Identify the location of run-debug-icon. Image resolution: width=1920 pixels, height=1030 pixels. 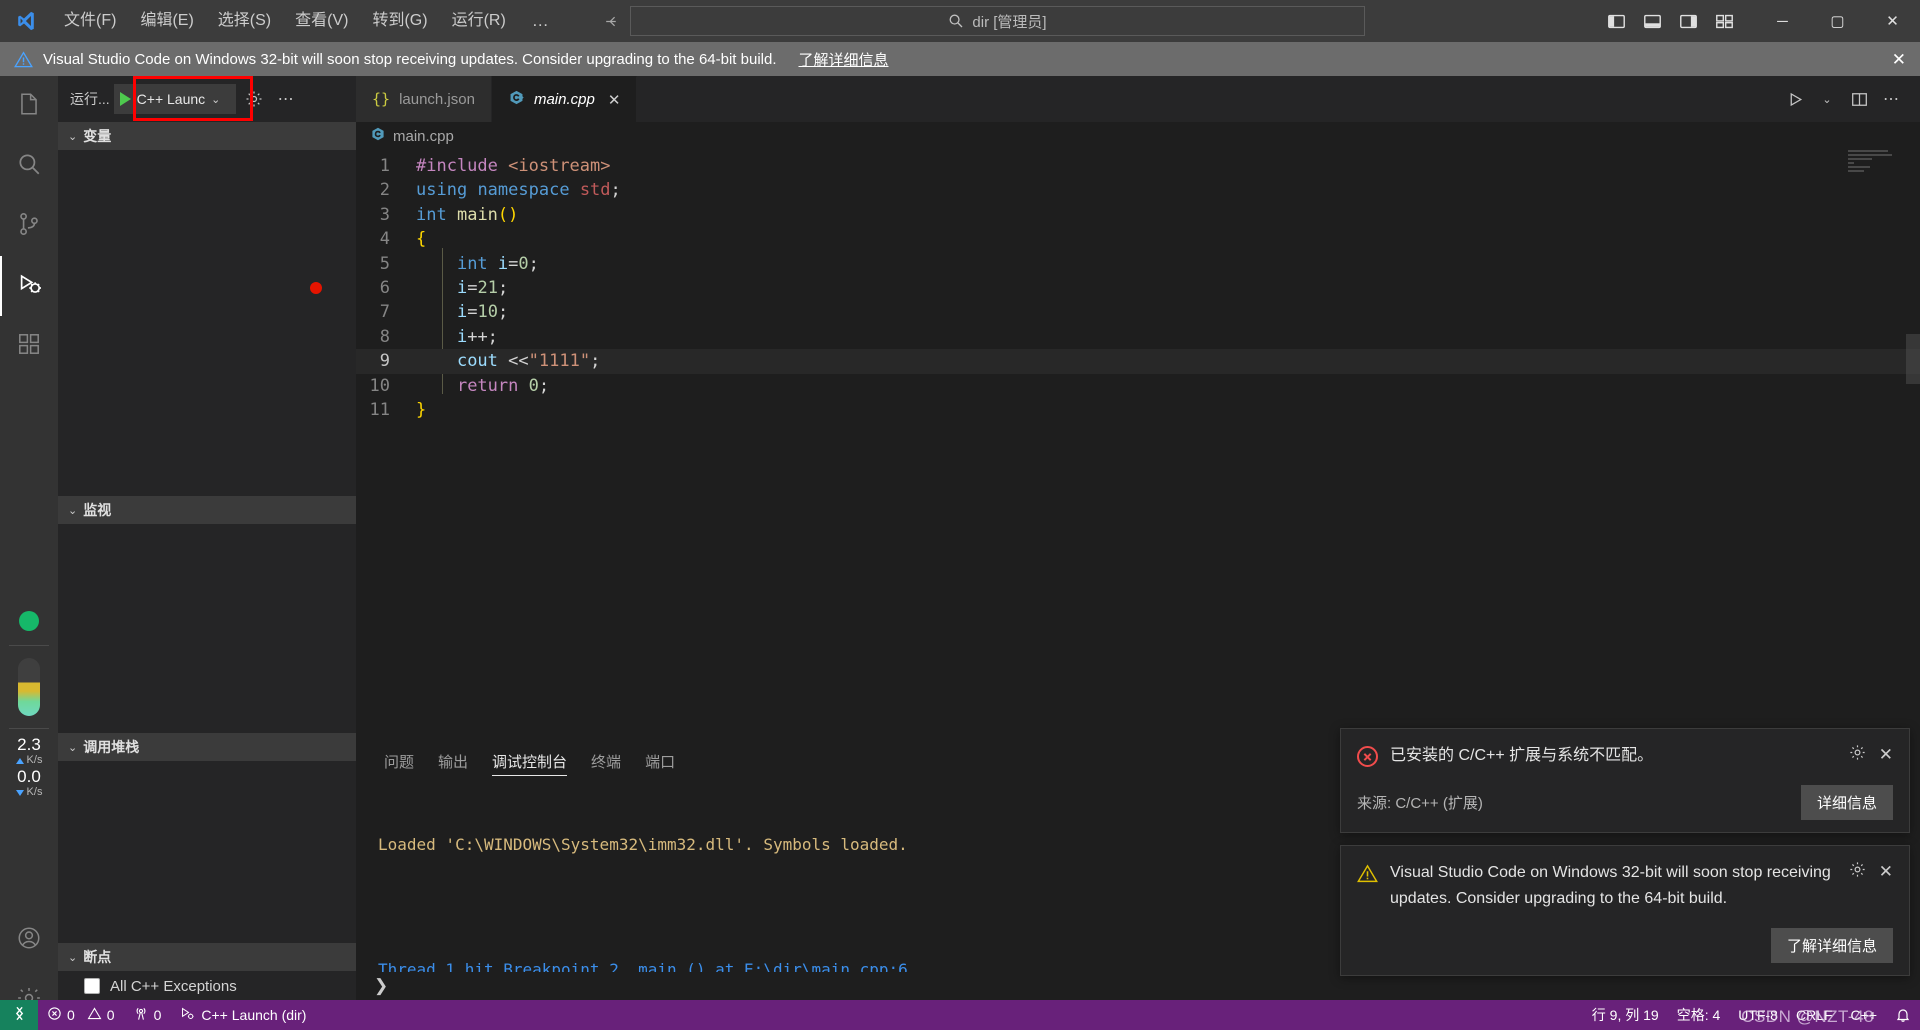
(29, 286).